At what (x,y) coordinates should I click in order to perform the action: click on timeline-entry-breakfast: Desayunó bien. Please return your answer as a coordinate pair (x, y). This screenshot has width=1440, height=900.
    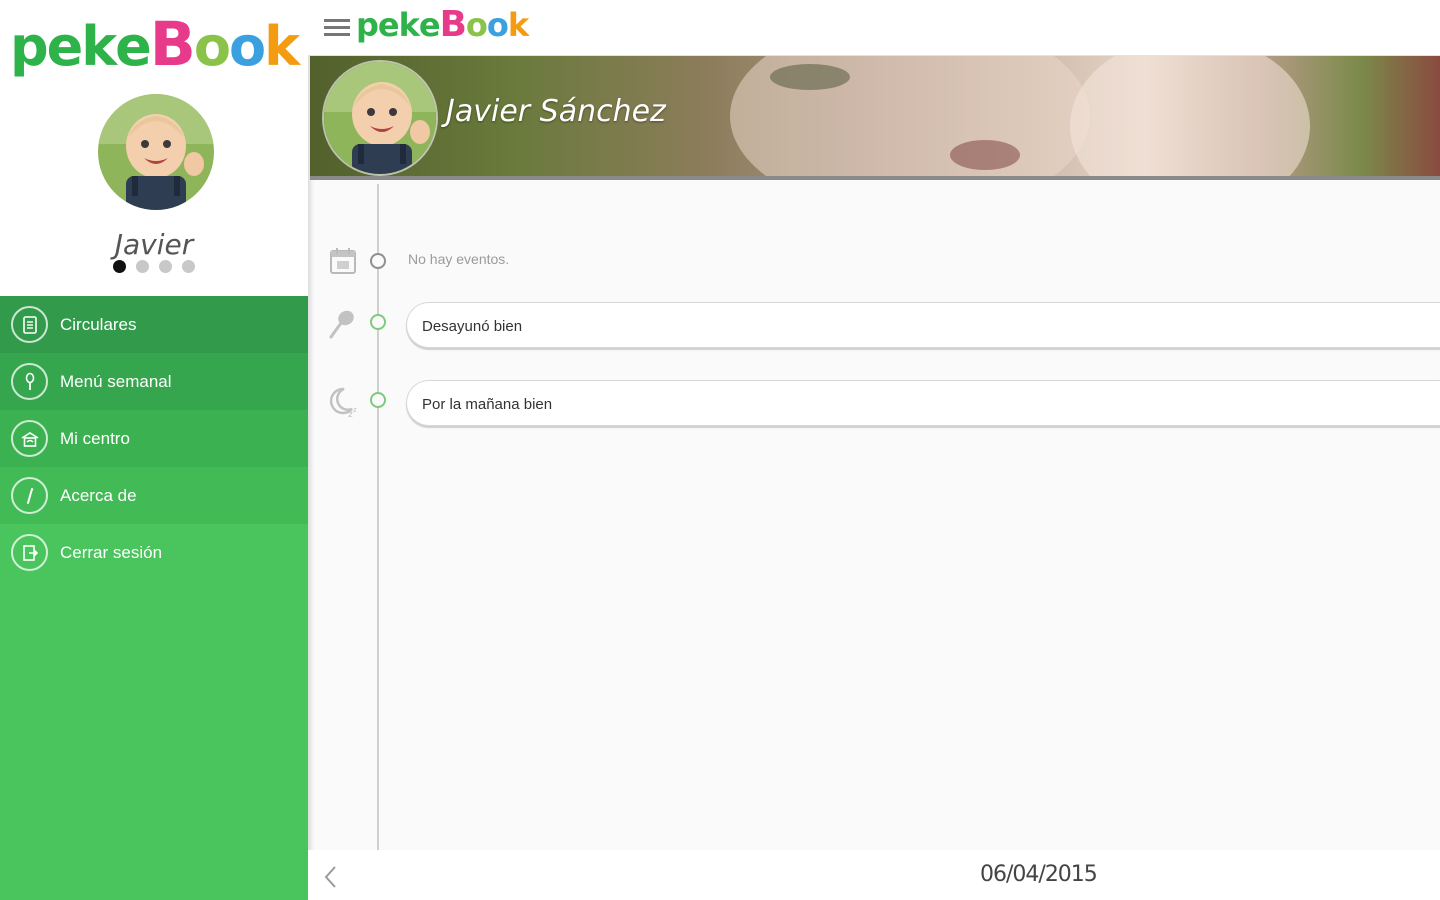
    Looking at the image, I should click on (923, 325).